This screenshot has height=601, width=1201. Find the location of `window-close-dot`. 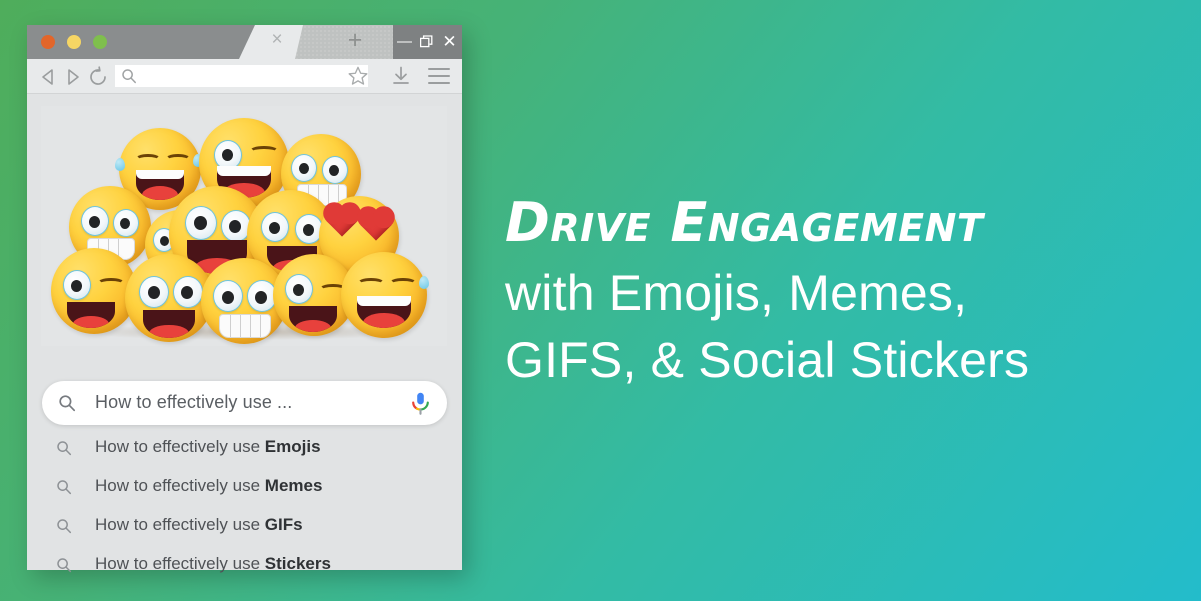

window-close-dot is located at coordinates (48, 42).